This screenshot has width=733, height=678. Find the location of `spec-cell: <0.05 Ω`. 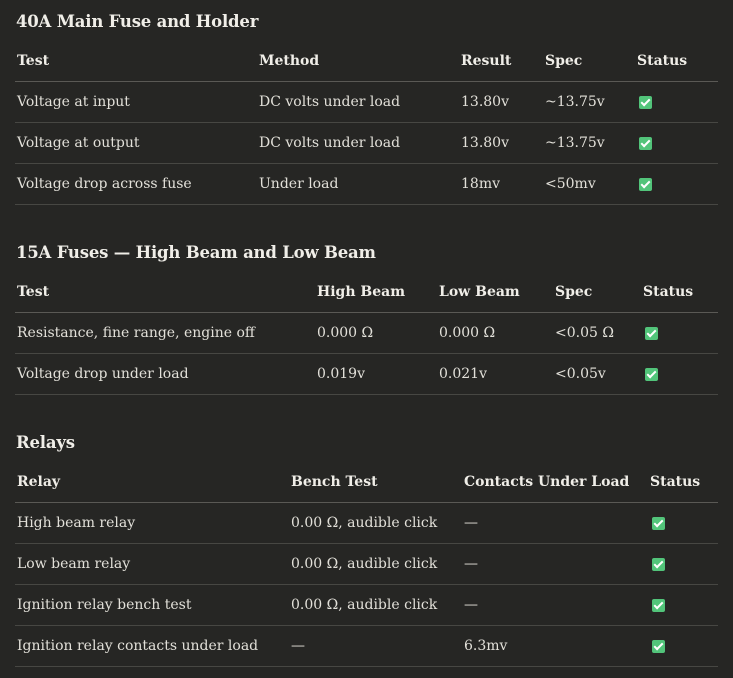

spec-cell: <0.05 Ω is located at coordinates (597, 333).